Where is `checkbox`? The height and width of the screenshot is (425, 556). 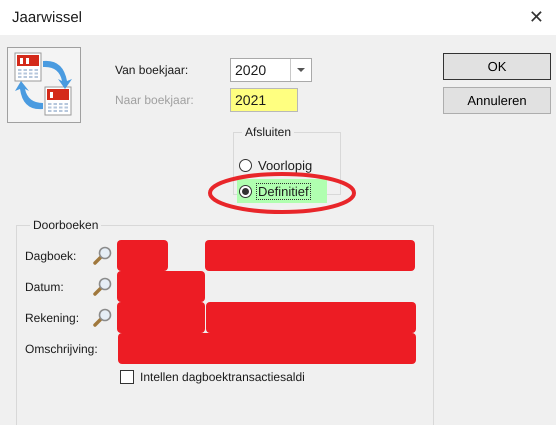
checkbox is located at coordinates (127, 377).